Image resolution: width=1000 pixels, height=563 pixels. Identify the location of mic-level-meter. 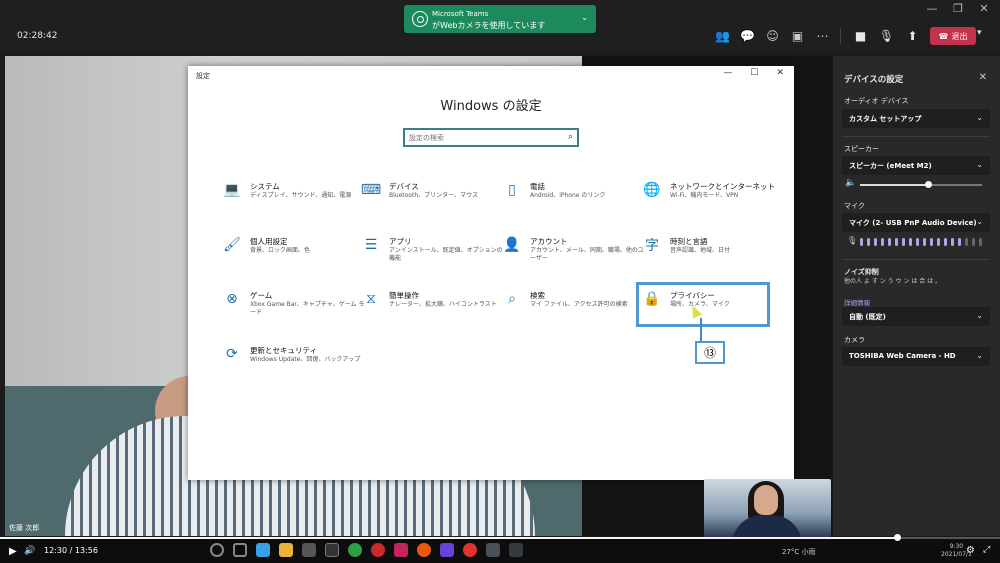
(921, 242).